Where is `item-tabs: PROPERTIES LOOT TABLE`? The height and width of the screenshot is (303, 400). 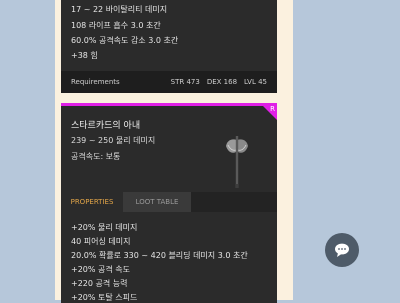 item-tabs: PROPERTIES LOOT TABLE is located at coordinates (169, 202).